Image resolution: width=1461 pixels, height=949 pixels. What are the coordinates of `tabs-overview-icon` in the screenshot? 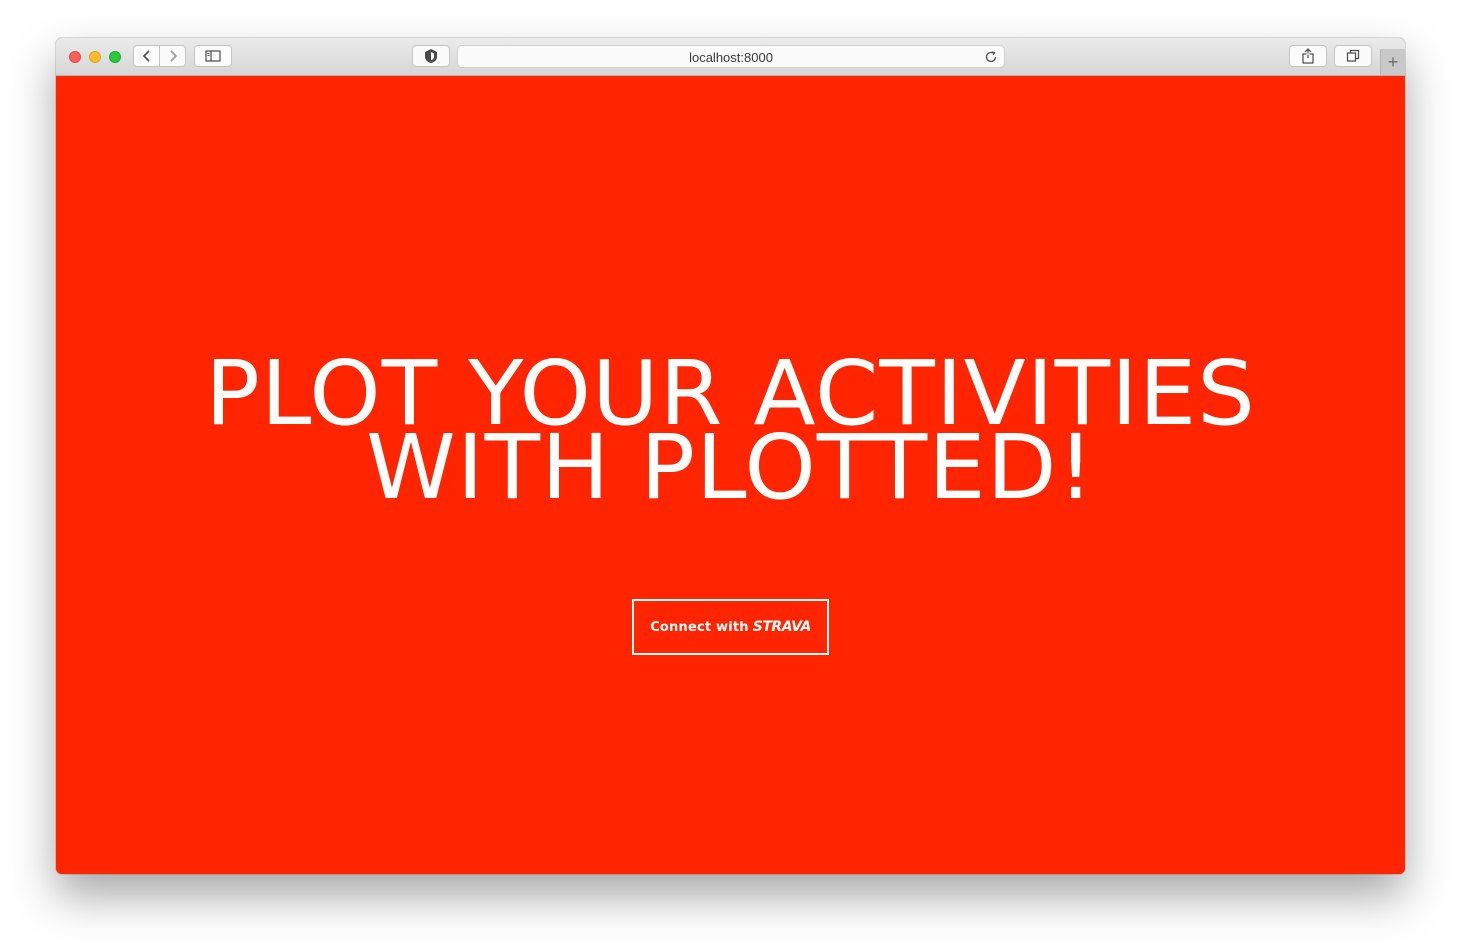 It's located at (1353, 55).